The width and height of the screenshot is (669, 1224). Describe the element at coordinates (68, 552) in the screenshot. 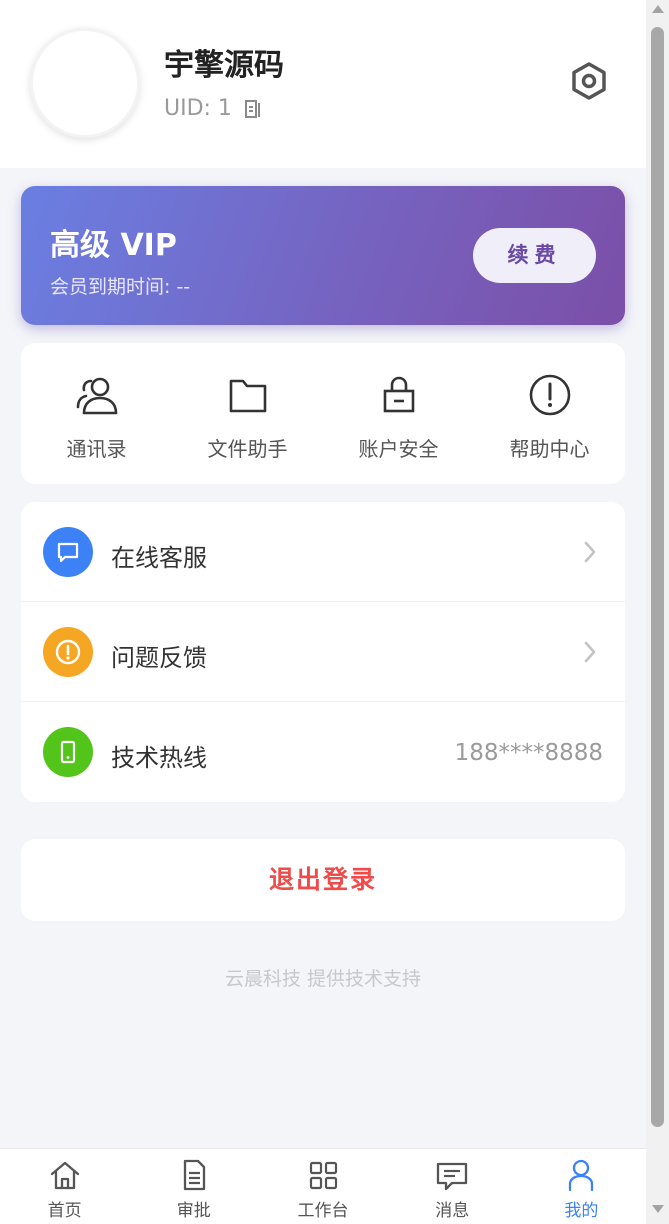

I see `chat-icon` at that location.